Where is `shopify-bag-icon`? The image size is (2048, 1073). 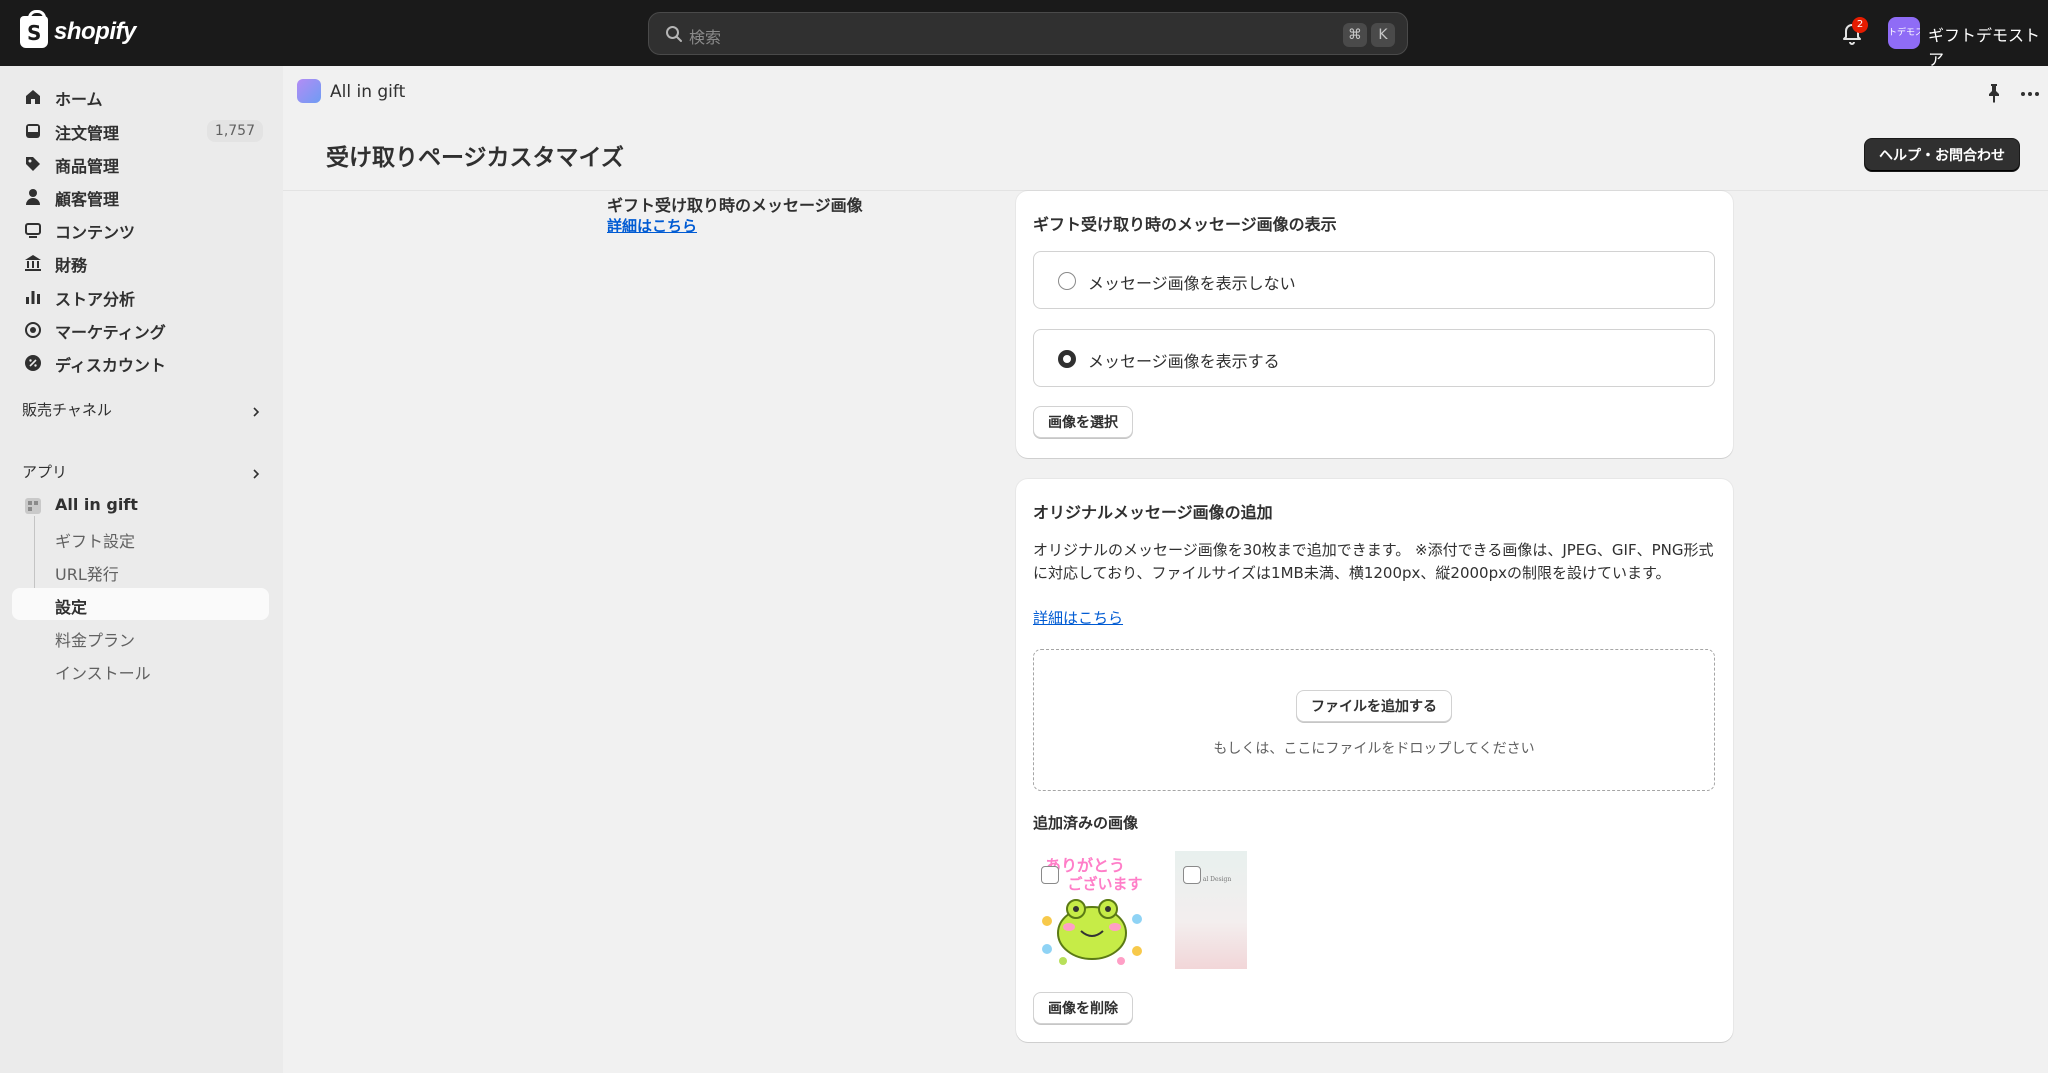 shopify-bag-icon is located at coordinates (34, 29).